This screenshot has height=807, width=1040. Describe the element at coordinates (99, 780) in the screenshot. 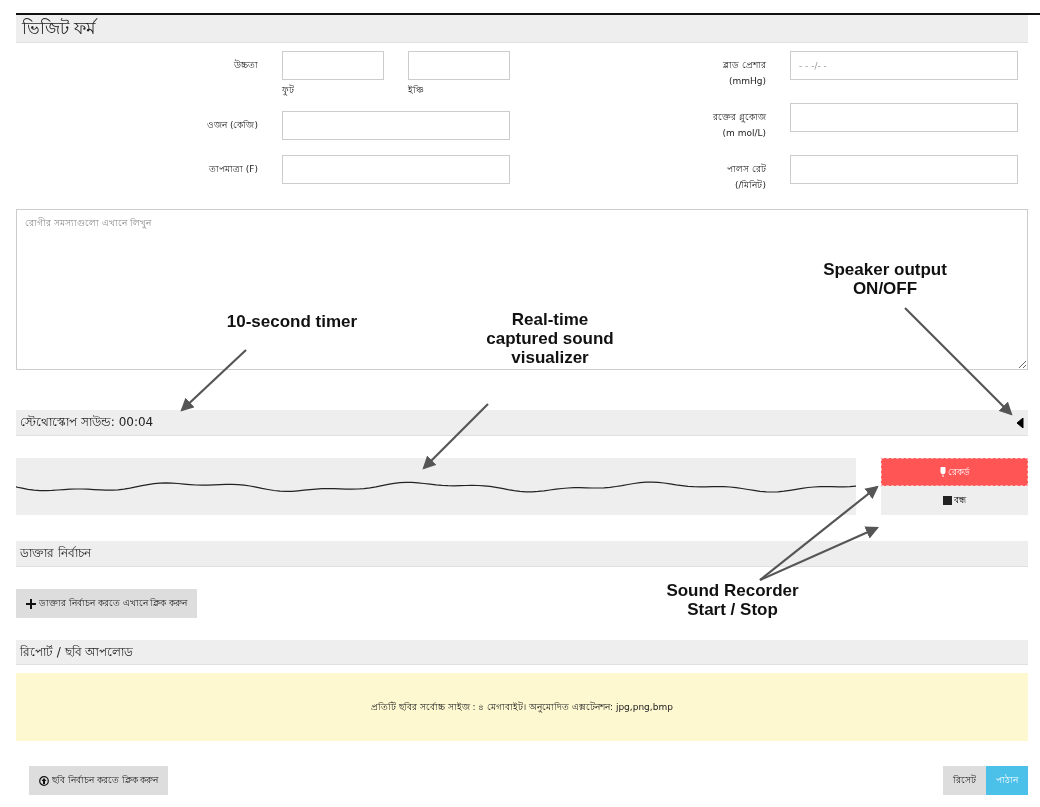

I see `upload-button: ছবি নির্বাচন করতে ক্লিক করুন` at that location.